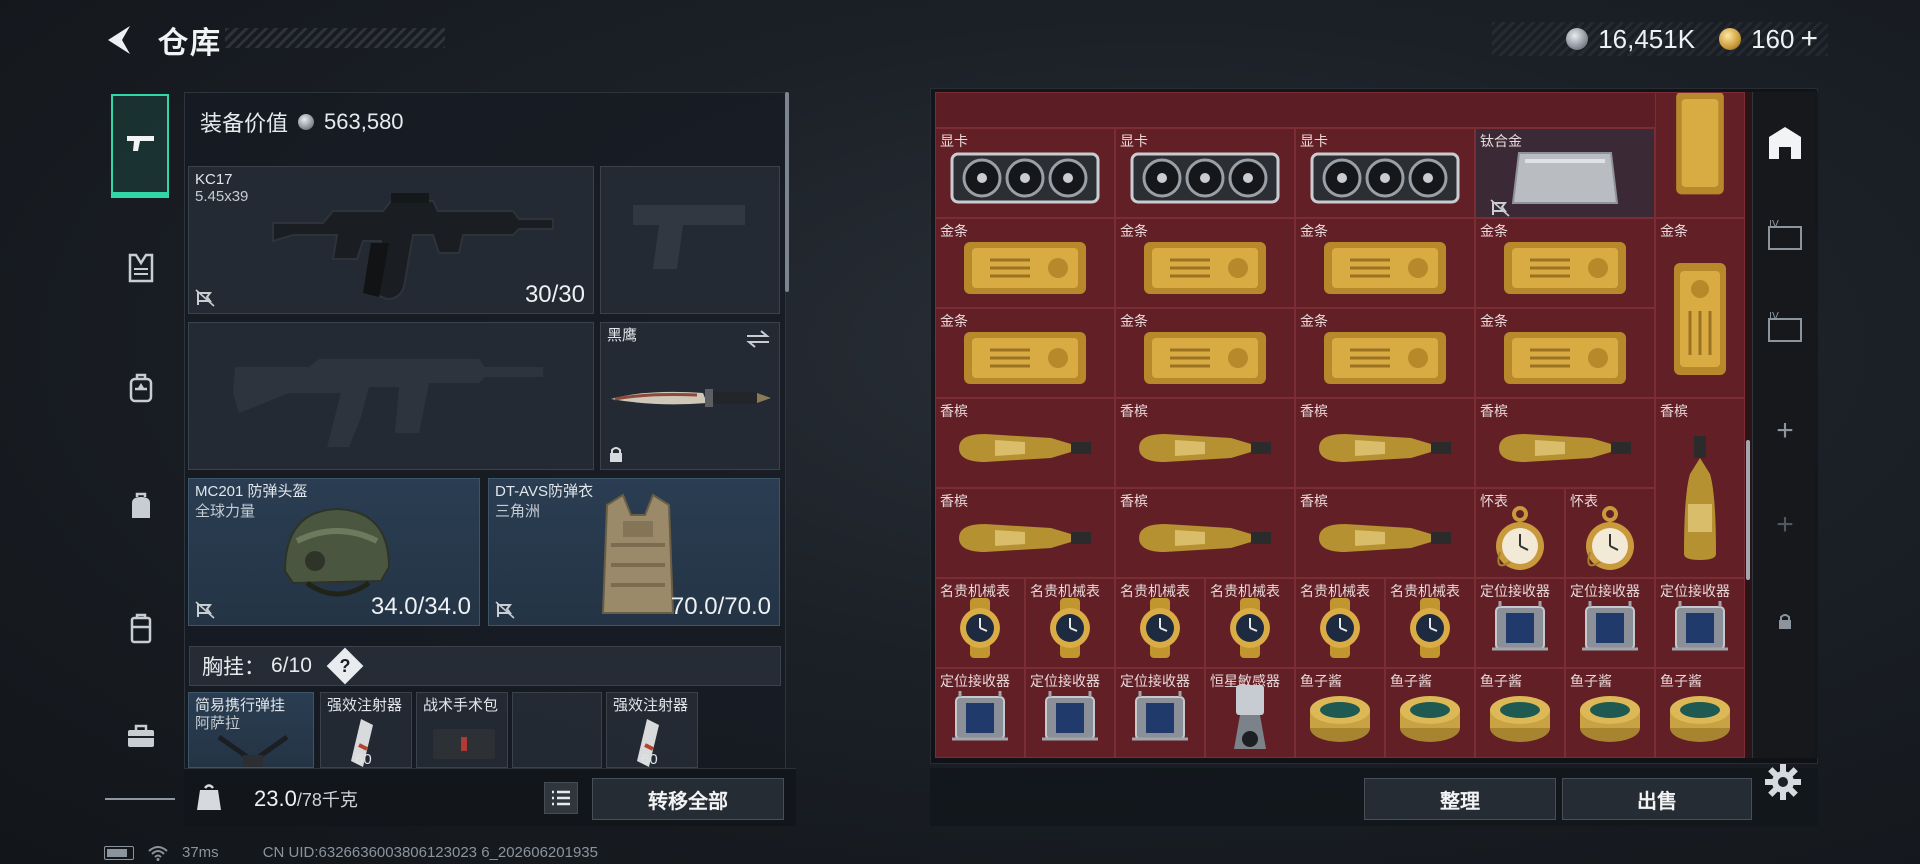 The image size is (1920, 864). What do you see at coordinates (391, 396) in the screenshot?
I see `secondary-weapon-slot` at bounding box center [391, 396].